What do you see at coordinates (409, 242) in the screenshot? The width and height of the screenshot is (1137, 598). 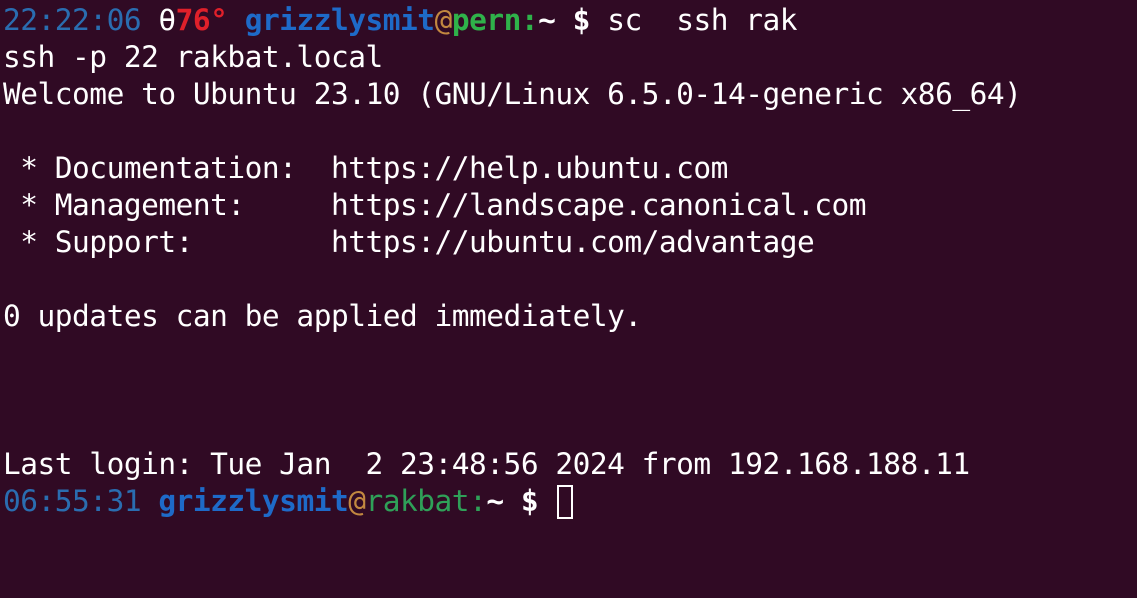 I see `support-line: * Support: https://ubuntu.com/advantage` at bounding box center [409, 242].